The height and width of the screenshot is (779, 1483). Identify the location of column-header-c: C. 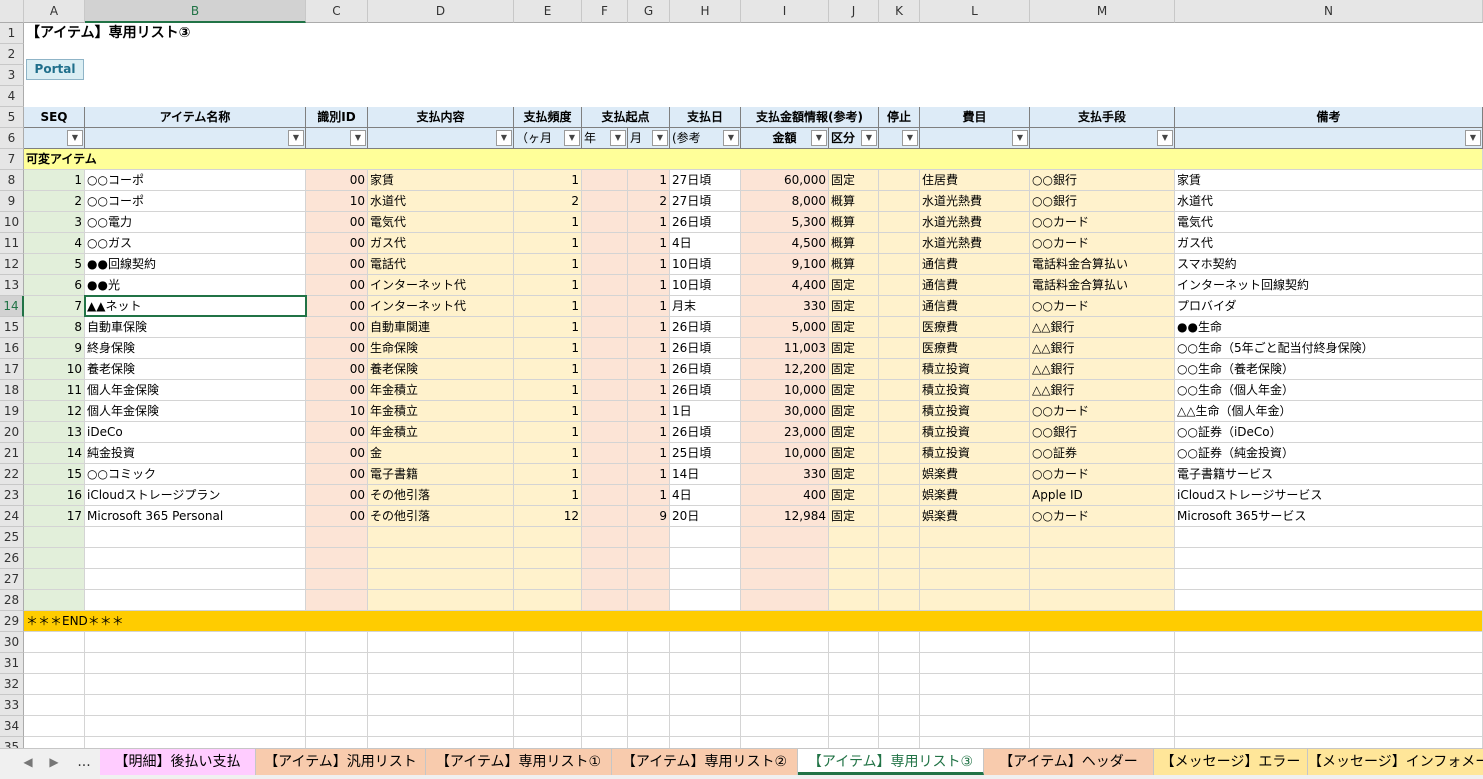
(337, 11).